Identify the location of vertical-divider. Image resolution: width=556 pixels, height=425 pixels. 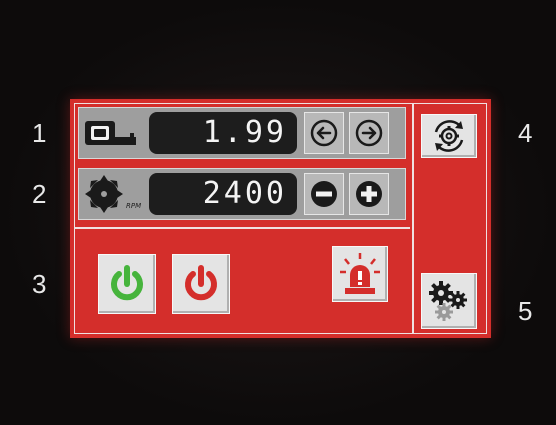
(413, 218).